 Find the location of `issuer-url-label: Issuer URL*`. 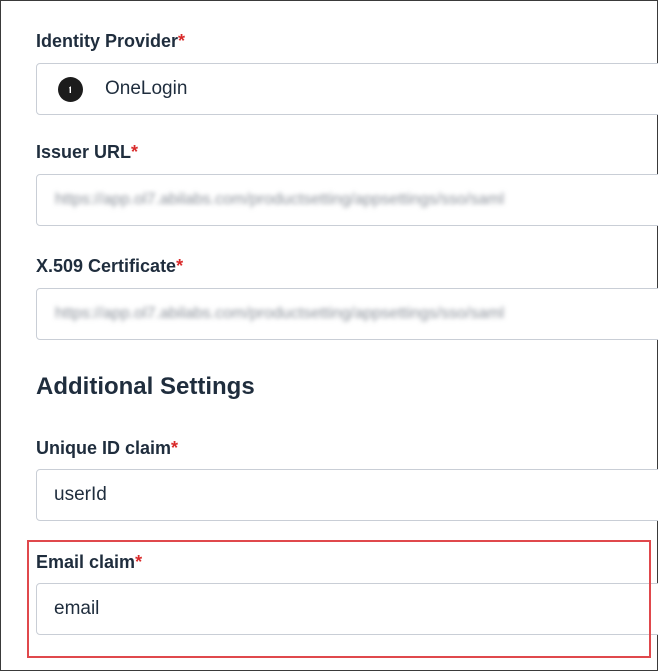

issuer-url-label: Issuer URL* is located at coordinates (87, 152).